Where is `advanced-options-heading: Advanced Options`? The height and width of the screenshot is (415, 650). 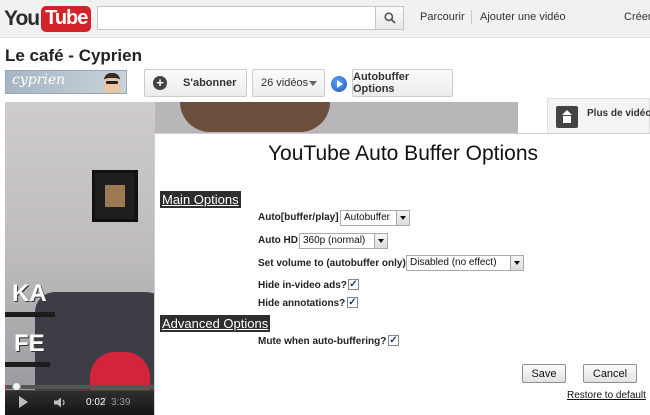
advanced-options-heading: Advanced Options is located at coordinates (215, 323).